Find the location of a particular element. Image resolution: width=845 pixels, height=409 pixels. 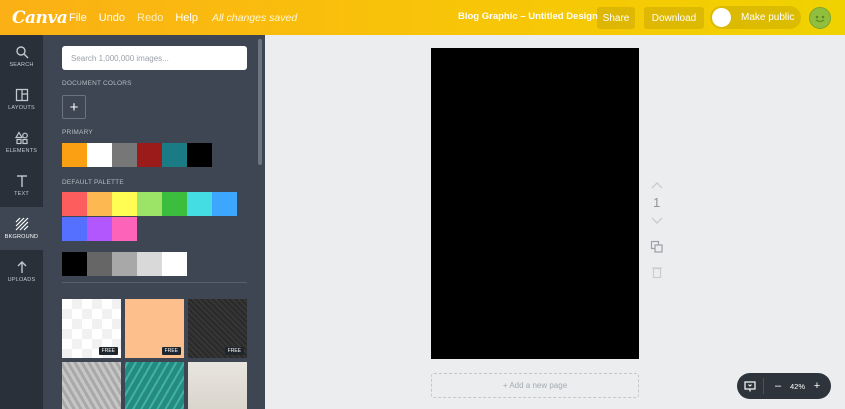

rail-item-uploads: UPLOADS is located at coordinates (21, 271).